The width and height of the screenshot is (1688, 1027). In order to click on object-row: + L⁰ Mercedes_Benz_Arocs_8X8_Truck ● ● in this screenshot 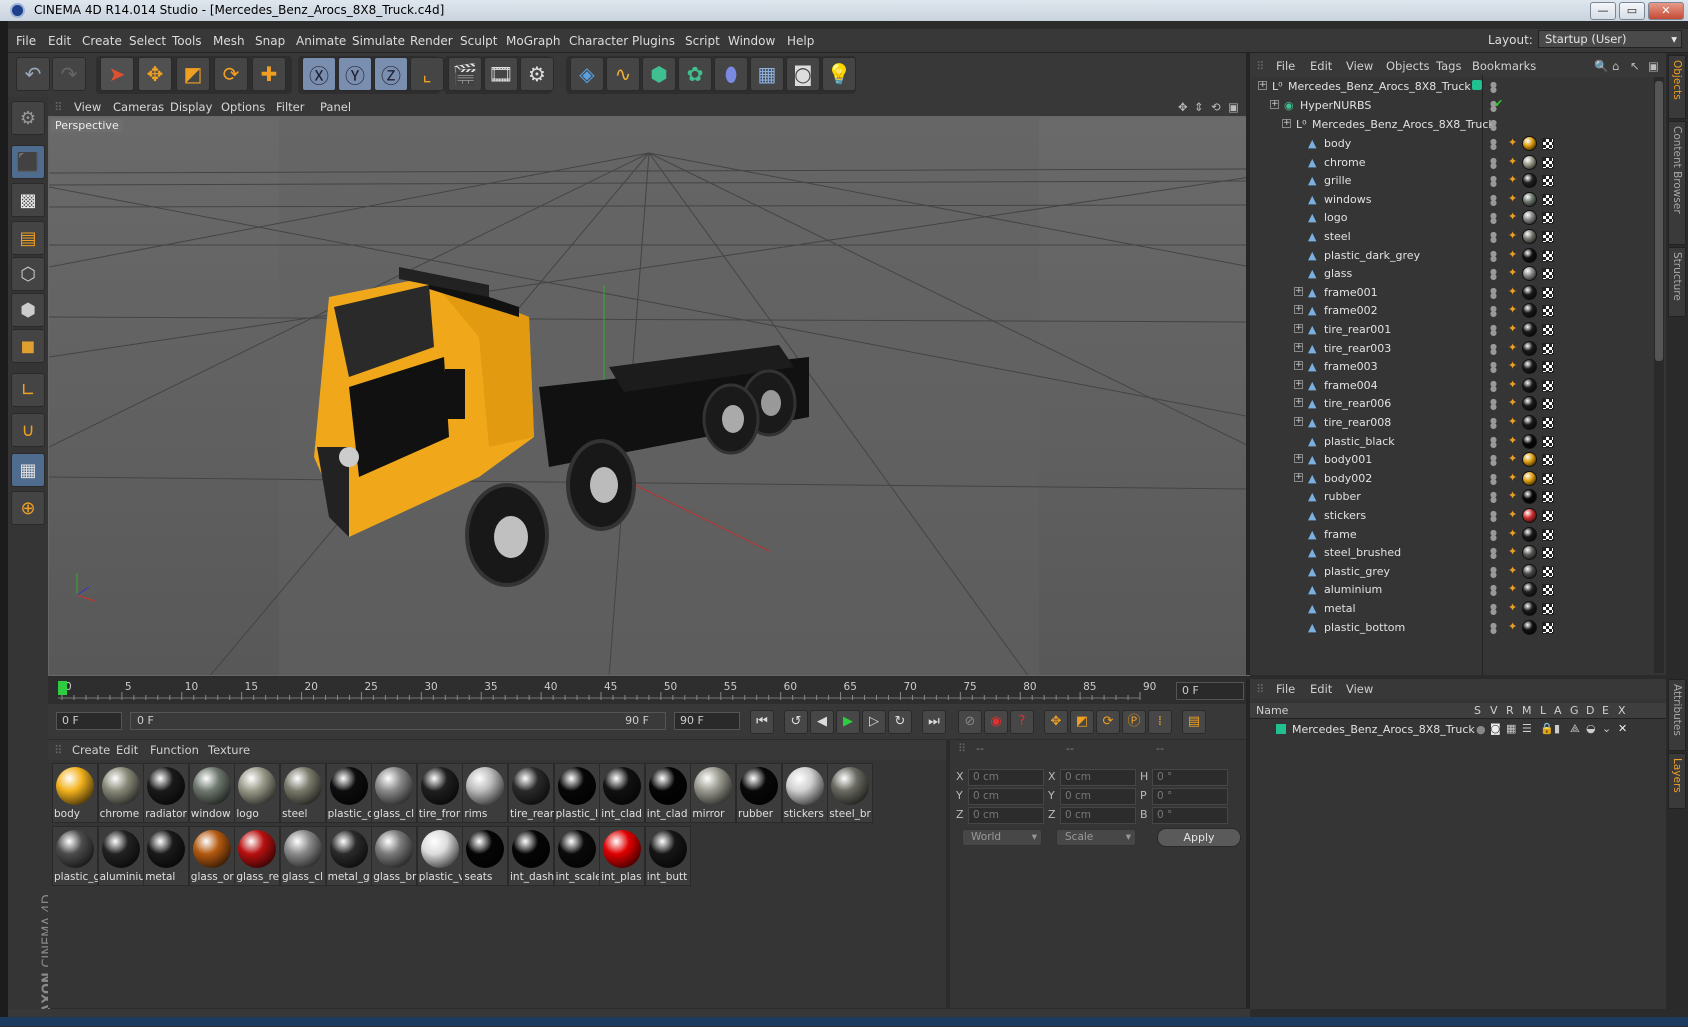, I will do `click(1458, 87)`.